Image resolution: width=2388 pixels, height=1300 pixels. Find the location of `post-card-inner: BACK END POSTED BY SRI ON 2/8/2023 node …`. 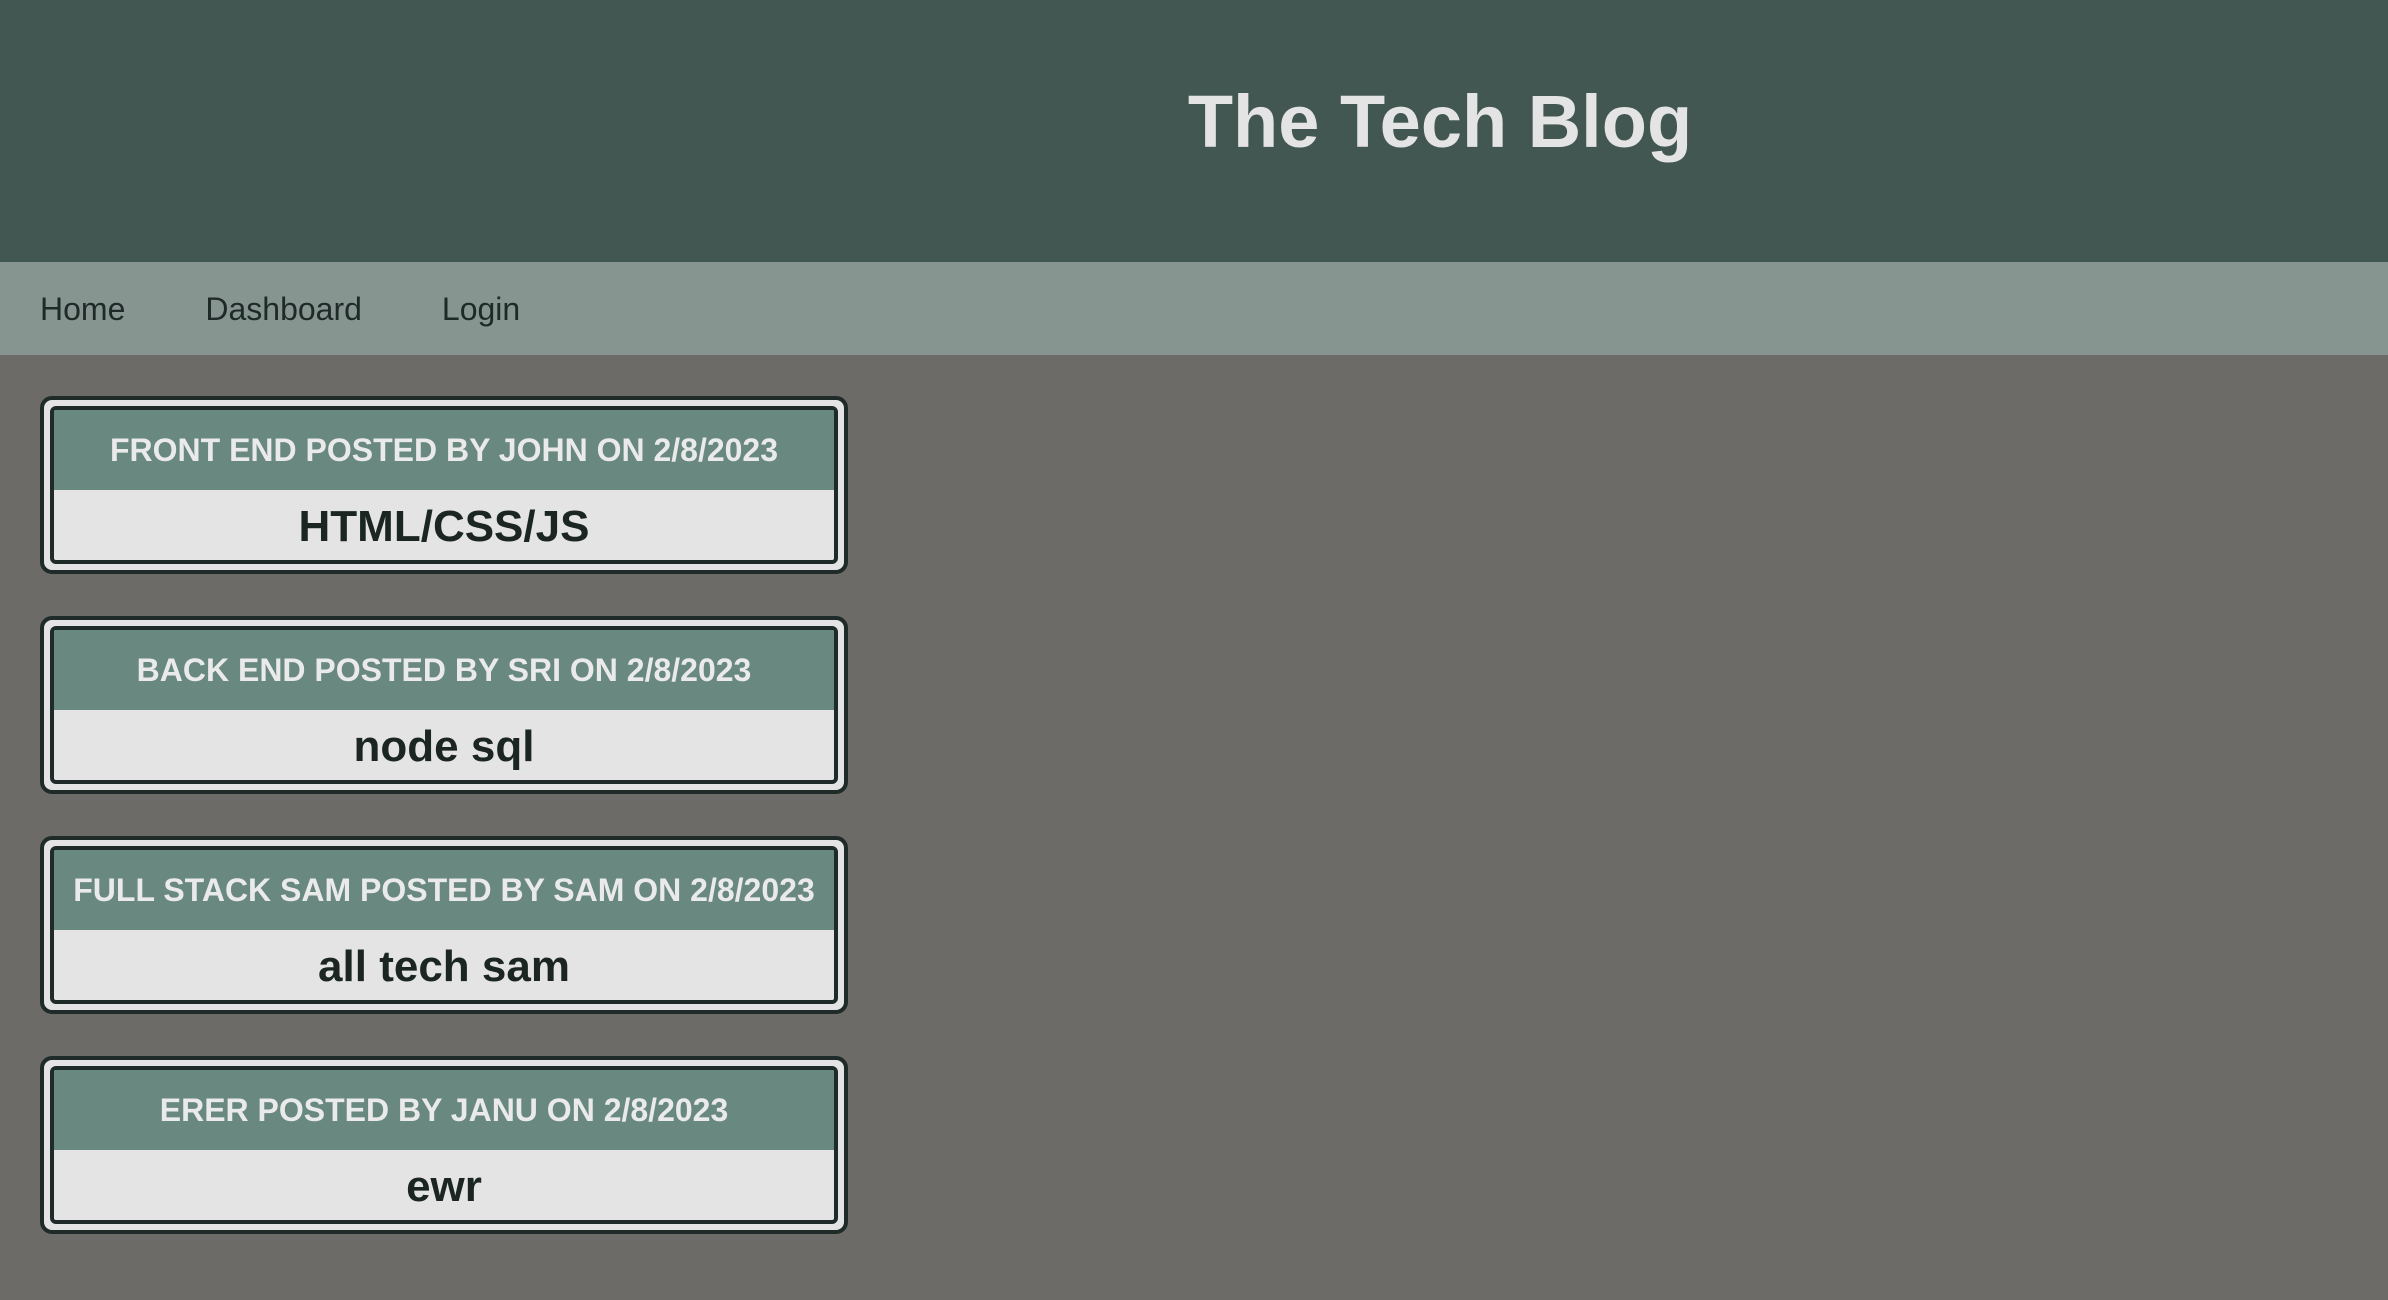

post-card-inner: BACK END POSTED BY SRI ON 2/8/2023 node … is located at coordinates (444, 705).